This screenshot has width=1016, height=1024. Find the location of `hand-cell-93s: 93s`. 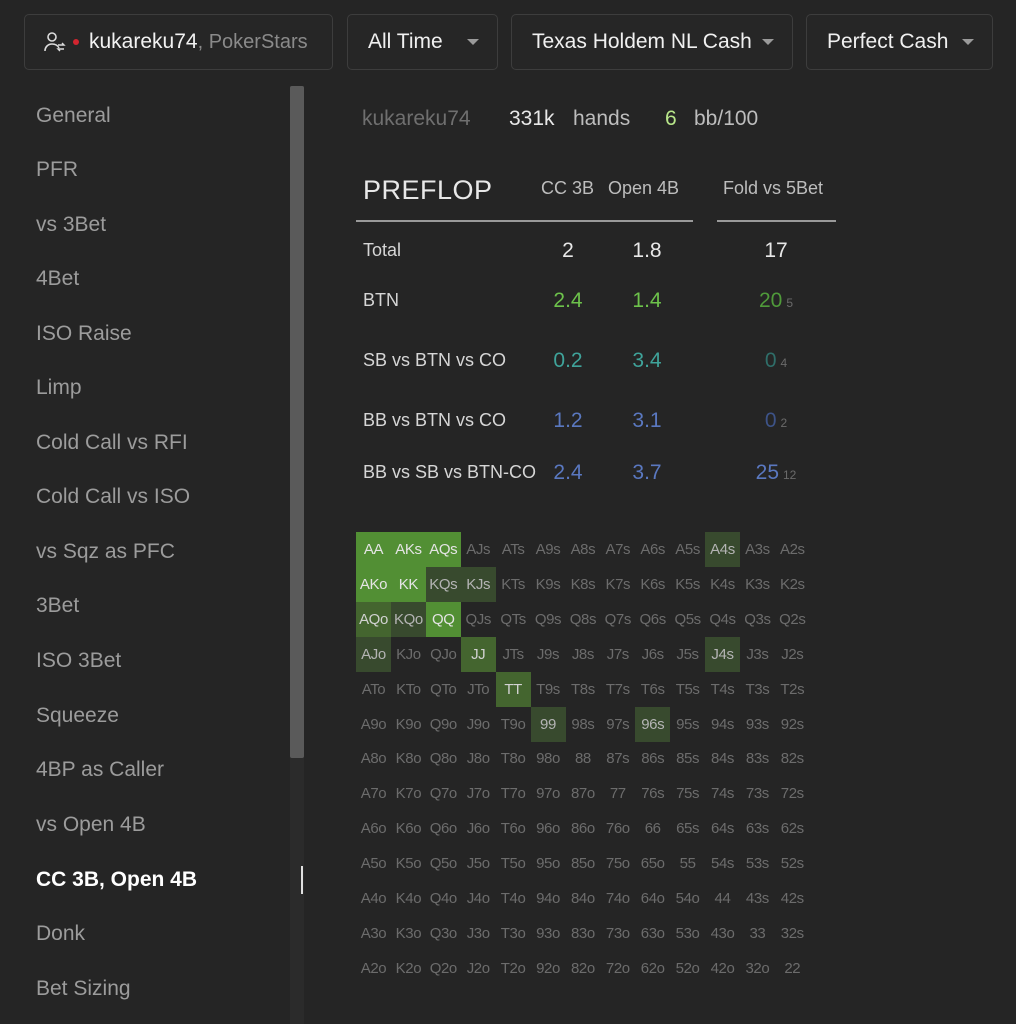

hand-cell-93s: 93s is located at coordinates (757, 724).